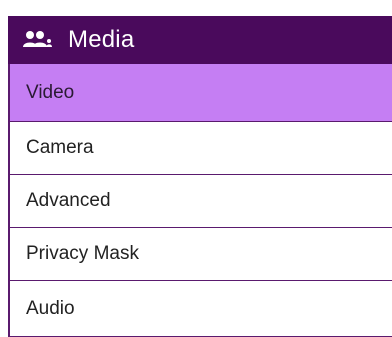 Image resolution: width=392 pixels, height=337 pixels. I want to click on menu-item-label: Video, so click(50, 92).